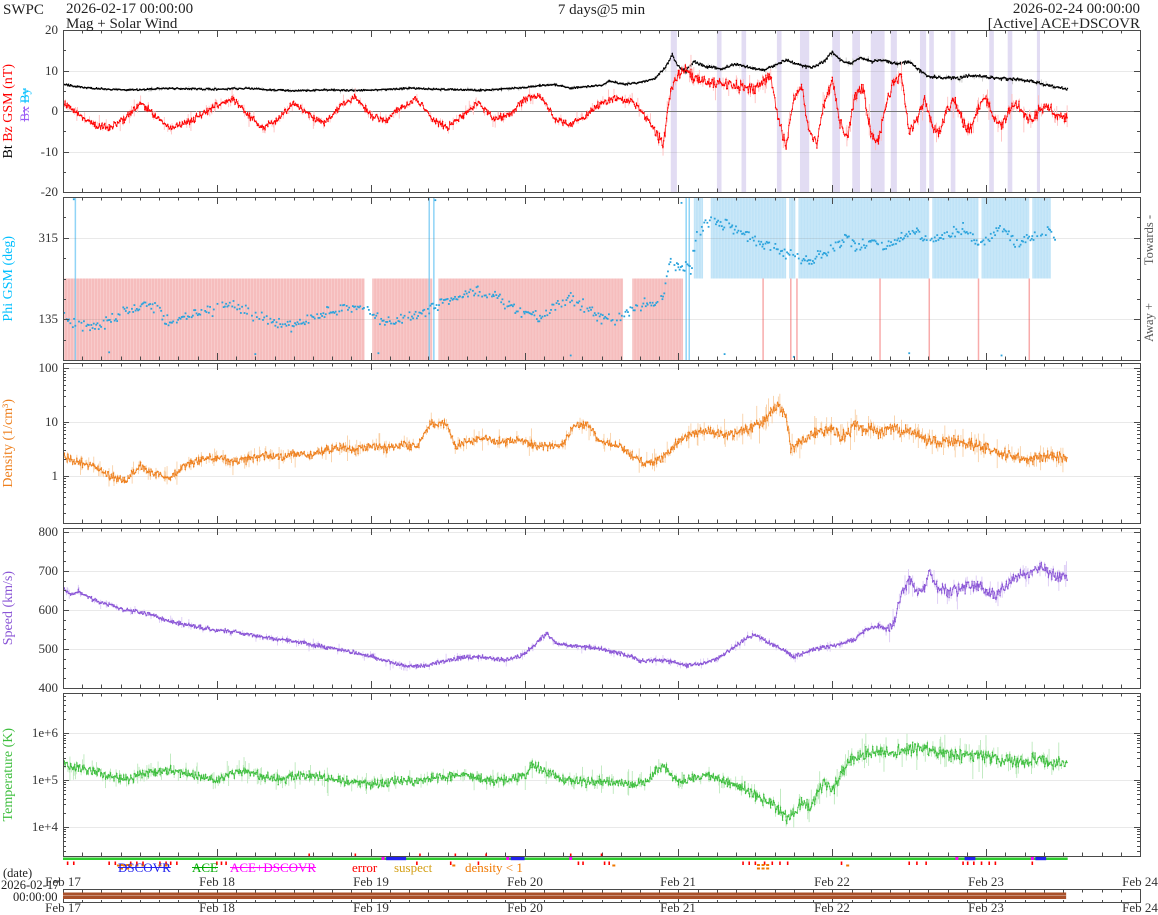  Describe the element at coordinates (8, 102) in the screenshot. I see `bz-label: Bz GSM (nT)` at that location.